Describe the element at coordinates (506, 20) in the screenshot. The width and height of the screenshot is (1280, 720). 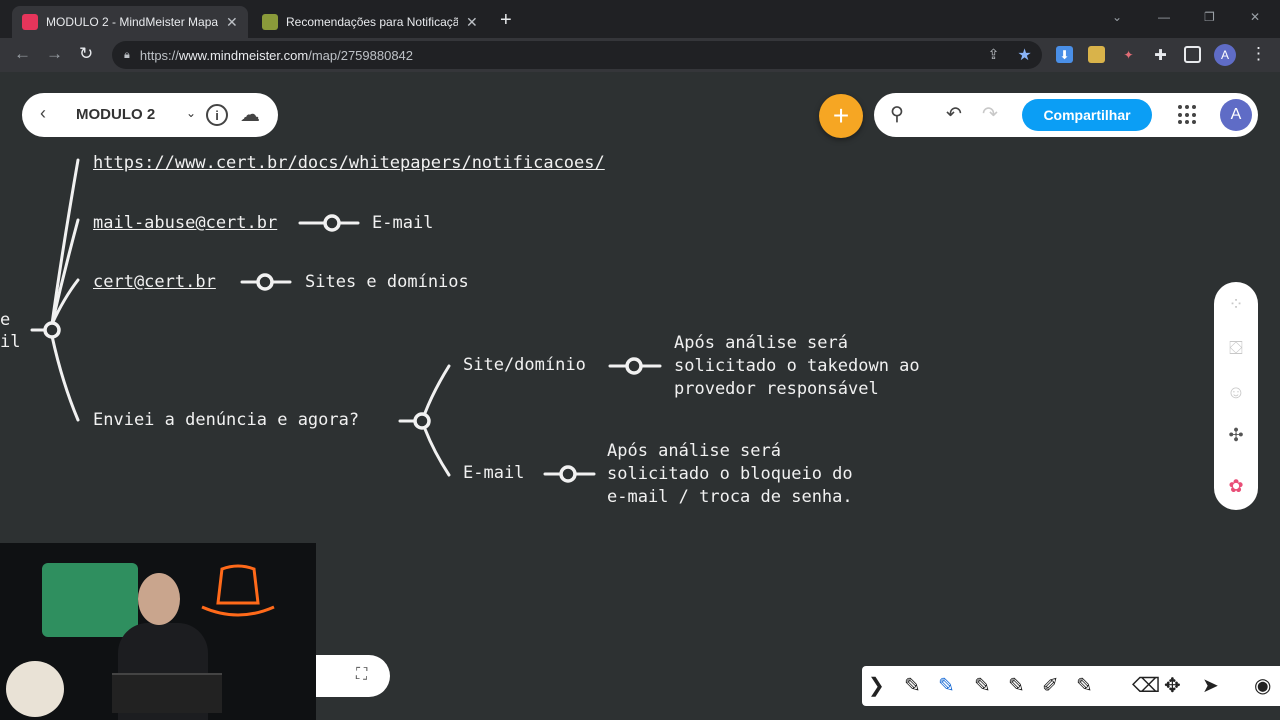
I see `new-tab-icon: +` at that location.